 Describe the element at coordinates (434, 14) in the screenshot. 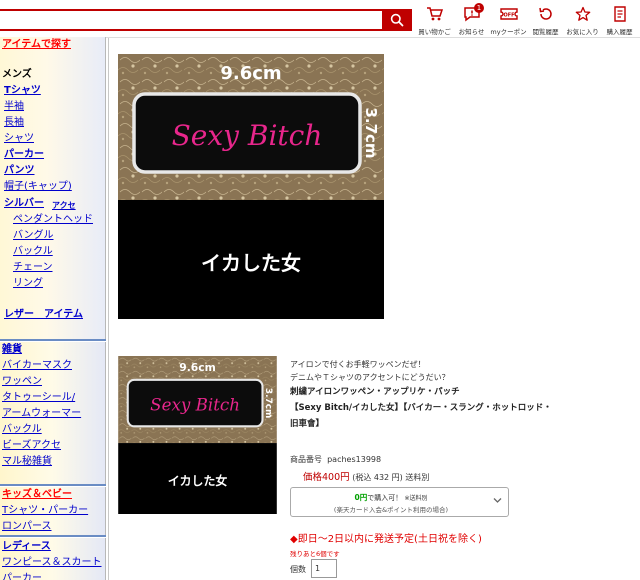

I see `cart-icon` at that location.